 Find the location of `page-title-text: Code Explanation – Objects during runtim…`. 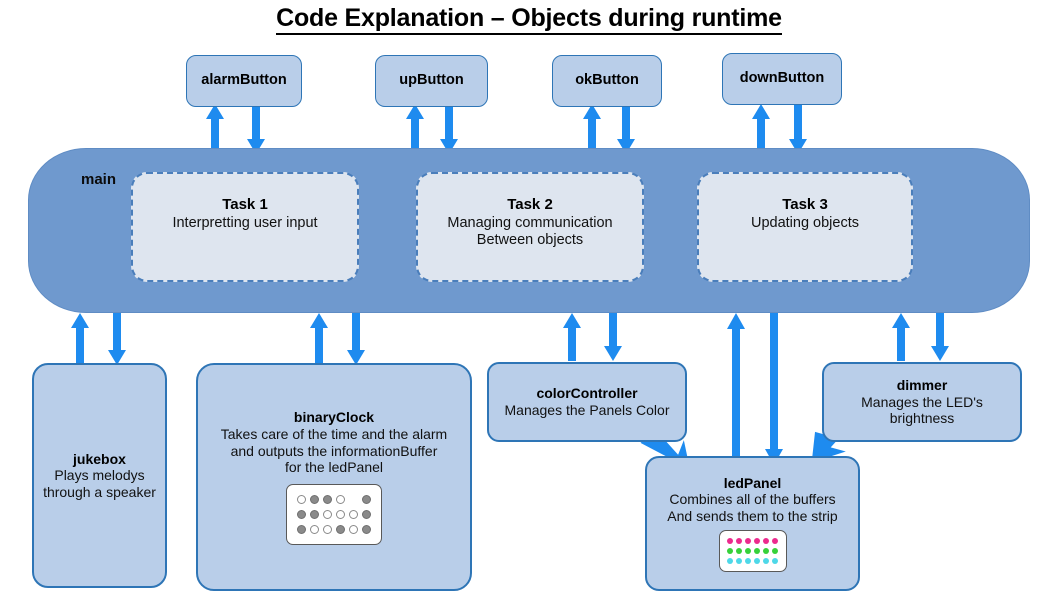

page-title-text: Code Explanation – Objects during runtim… is located at coordinates (529, 19).